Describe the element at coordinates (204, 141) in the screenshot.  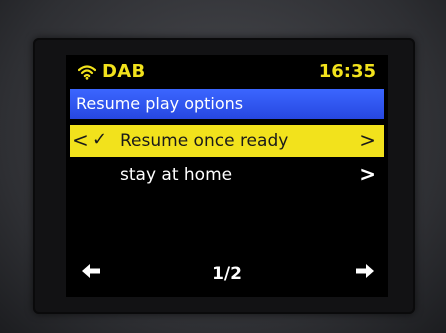
I see `menu-item-label: Resume once ready` at that location.